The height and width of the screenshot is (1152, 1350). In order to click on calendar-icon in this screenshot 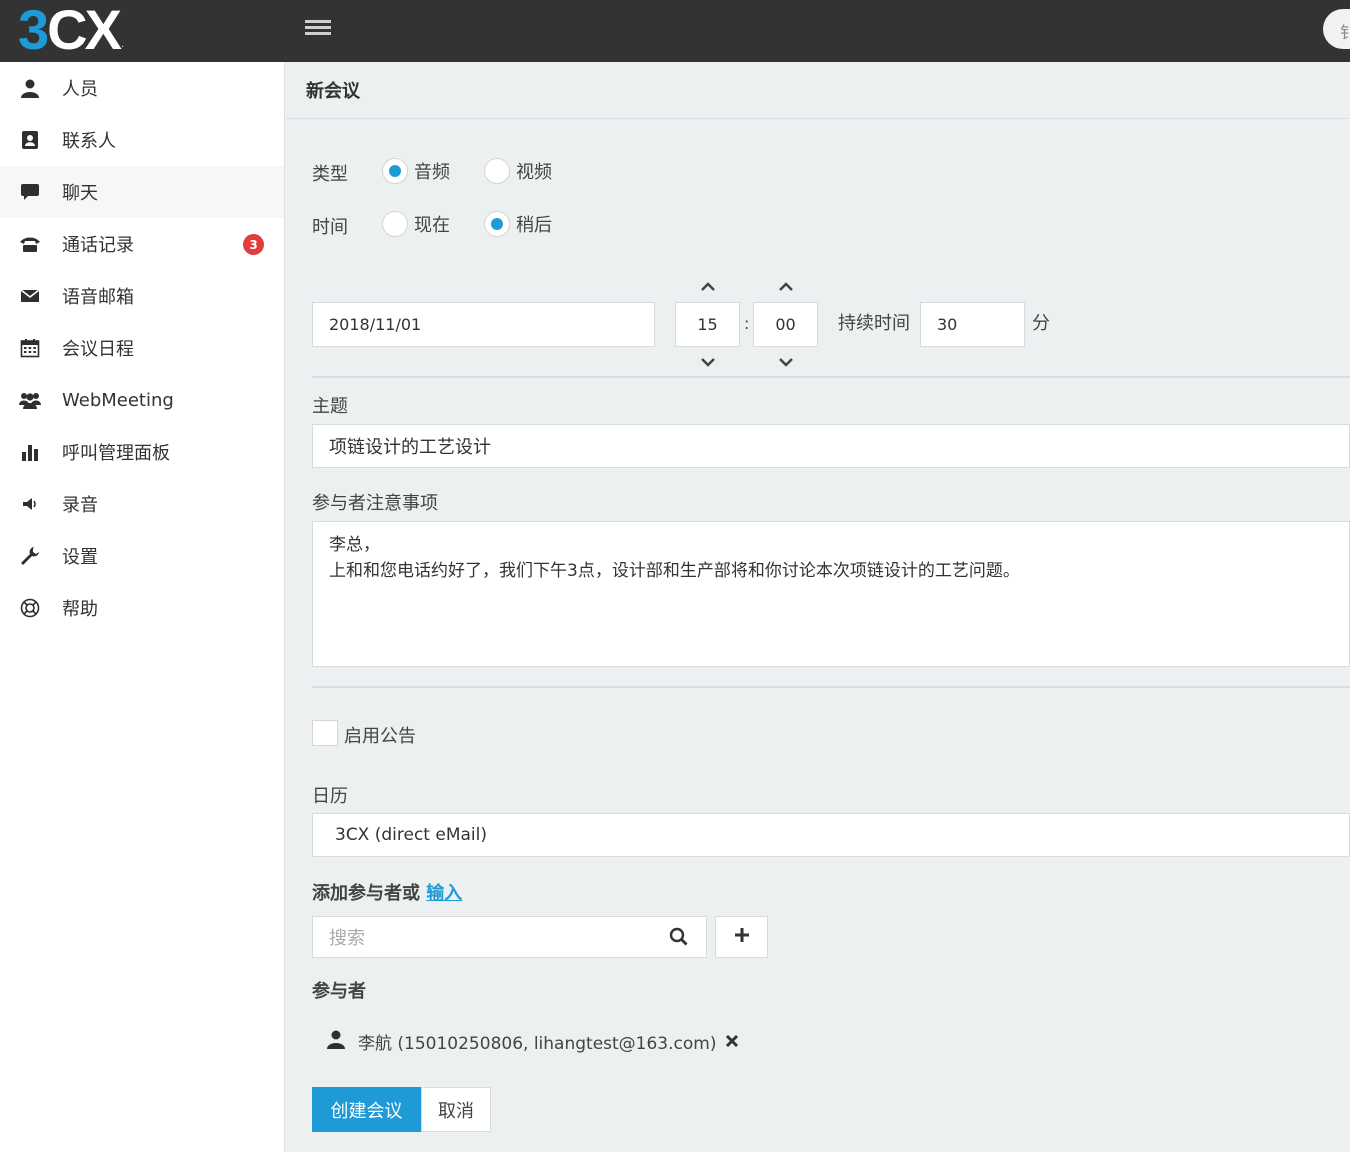, I will do `click(30, 348)`.